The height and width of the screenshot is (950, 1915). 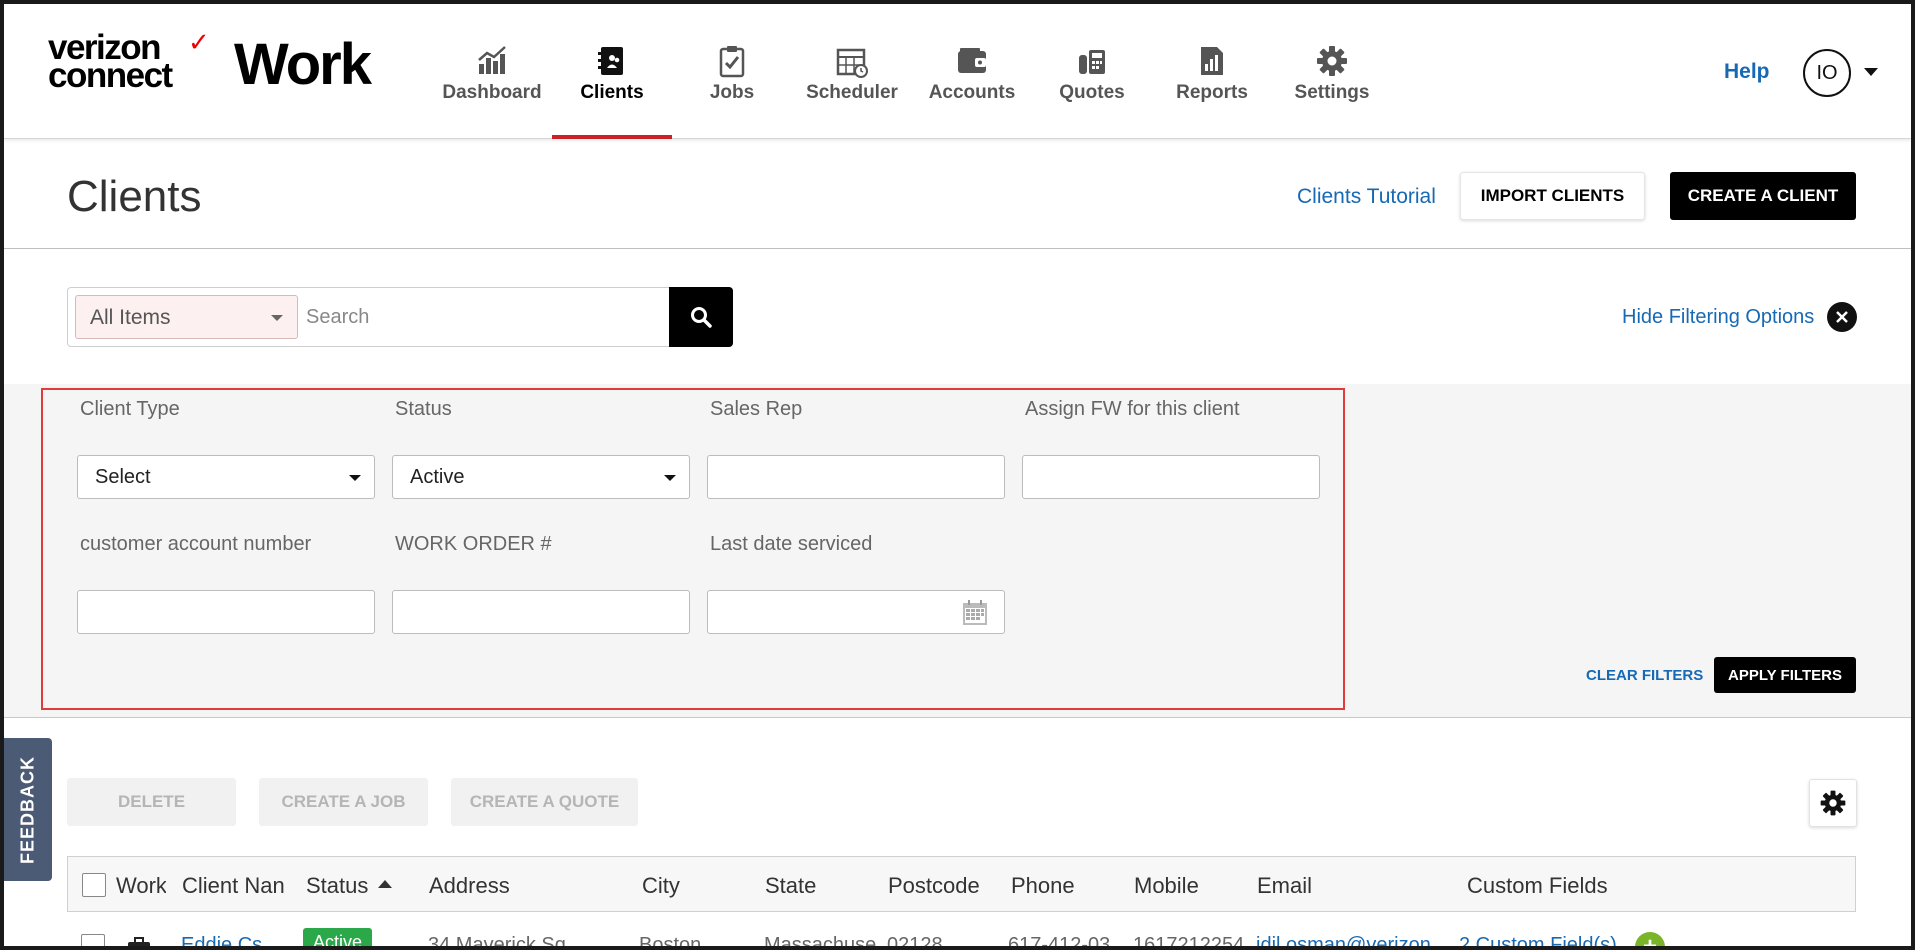 What do you see at coordinates (226, 477) in the screenshot?
I see `client-type-select: Select` at bounding box center [226, 477].